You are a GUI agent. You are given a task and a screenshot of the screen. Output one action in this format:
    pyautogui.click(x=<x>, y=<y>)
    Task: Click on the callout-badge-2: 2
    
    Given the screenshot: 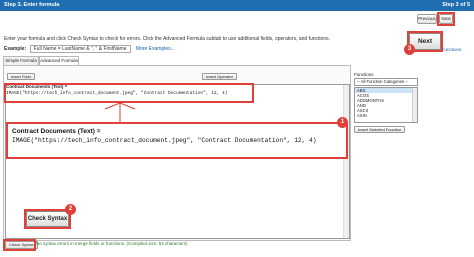 What is the action you would take?
    pyautogui.click(x=70, y=209)
    